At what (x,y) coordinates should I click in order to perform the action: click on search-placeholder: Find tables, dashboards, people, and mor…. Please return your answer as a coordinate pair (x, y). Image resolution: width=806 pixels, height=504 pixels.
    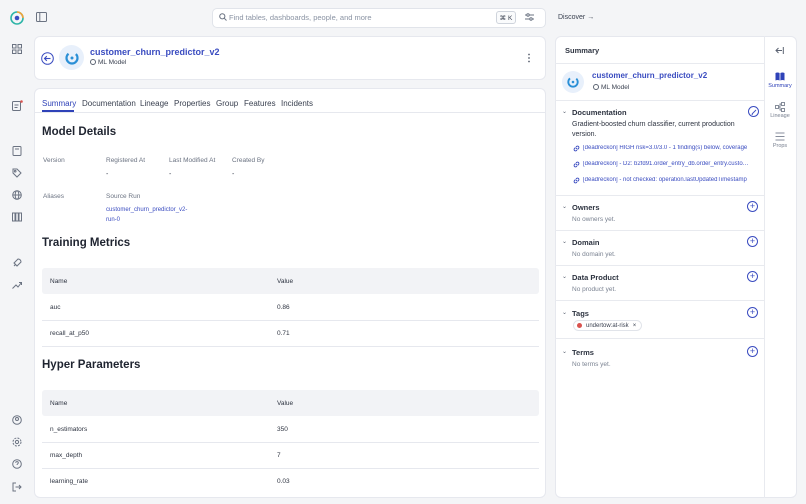
    Looking at the image, I should click on (300, 17).